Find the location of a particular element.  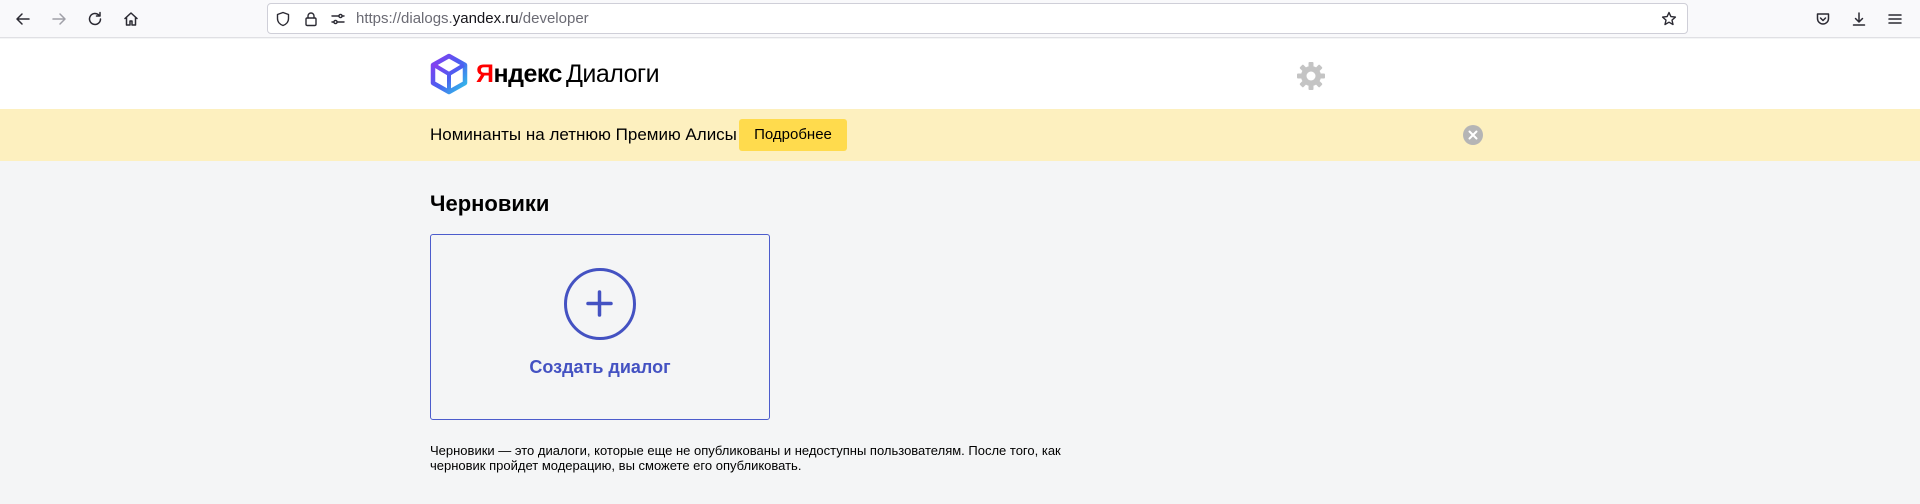

url-prefix: https://dialogs. is located at coordinates (404, 18).